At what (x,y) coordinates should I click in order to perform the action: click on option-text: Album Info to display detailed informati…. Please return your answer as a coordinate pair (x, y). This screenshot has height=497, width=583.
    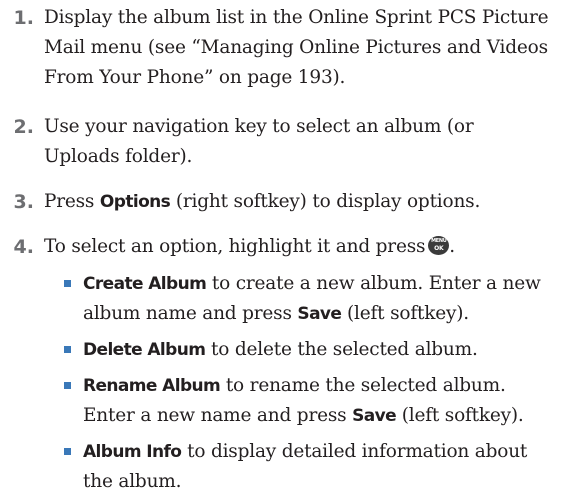
    Looking at the image, I should click on (331, 467).